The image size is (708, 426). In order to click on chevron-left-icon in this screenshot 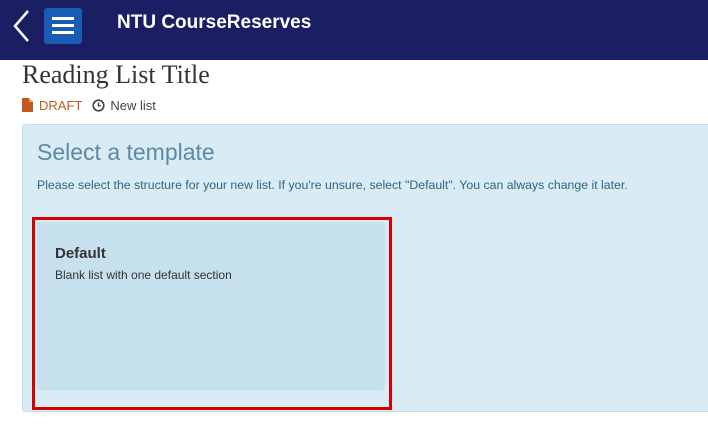, I will do `click(21, 26)`.